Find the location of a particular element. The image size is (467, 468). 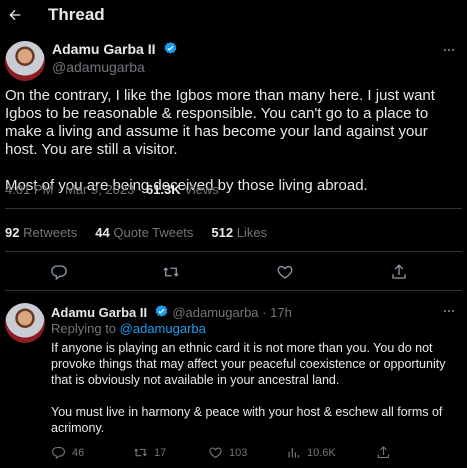

engagement-stats: 92 Retweets 44 Quote Tweets 512 Likes is located at coordinates (136, 232).